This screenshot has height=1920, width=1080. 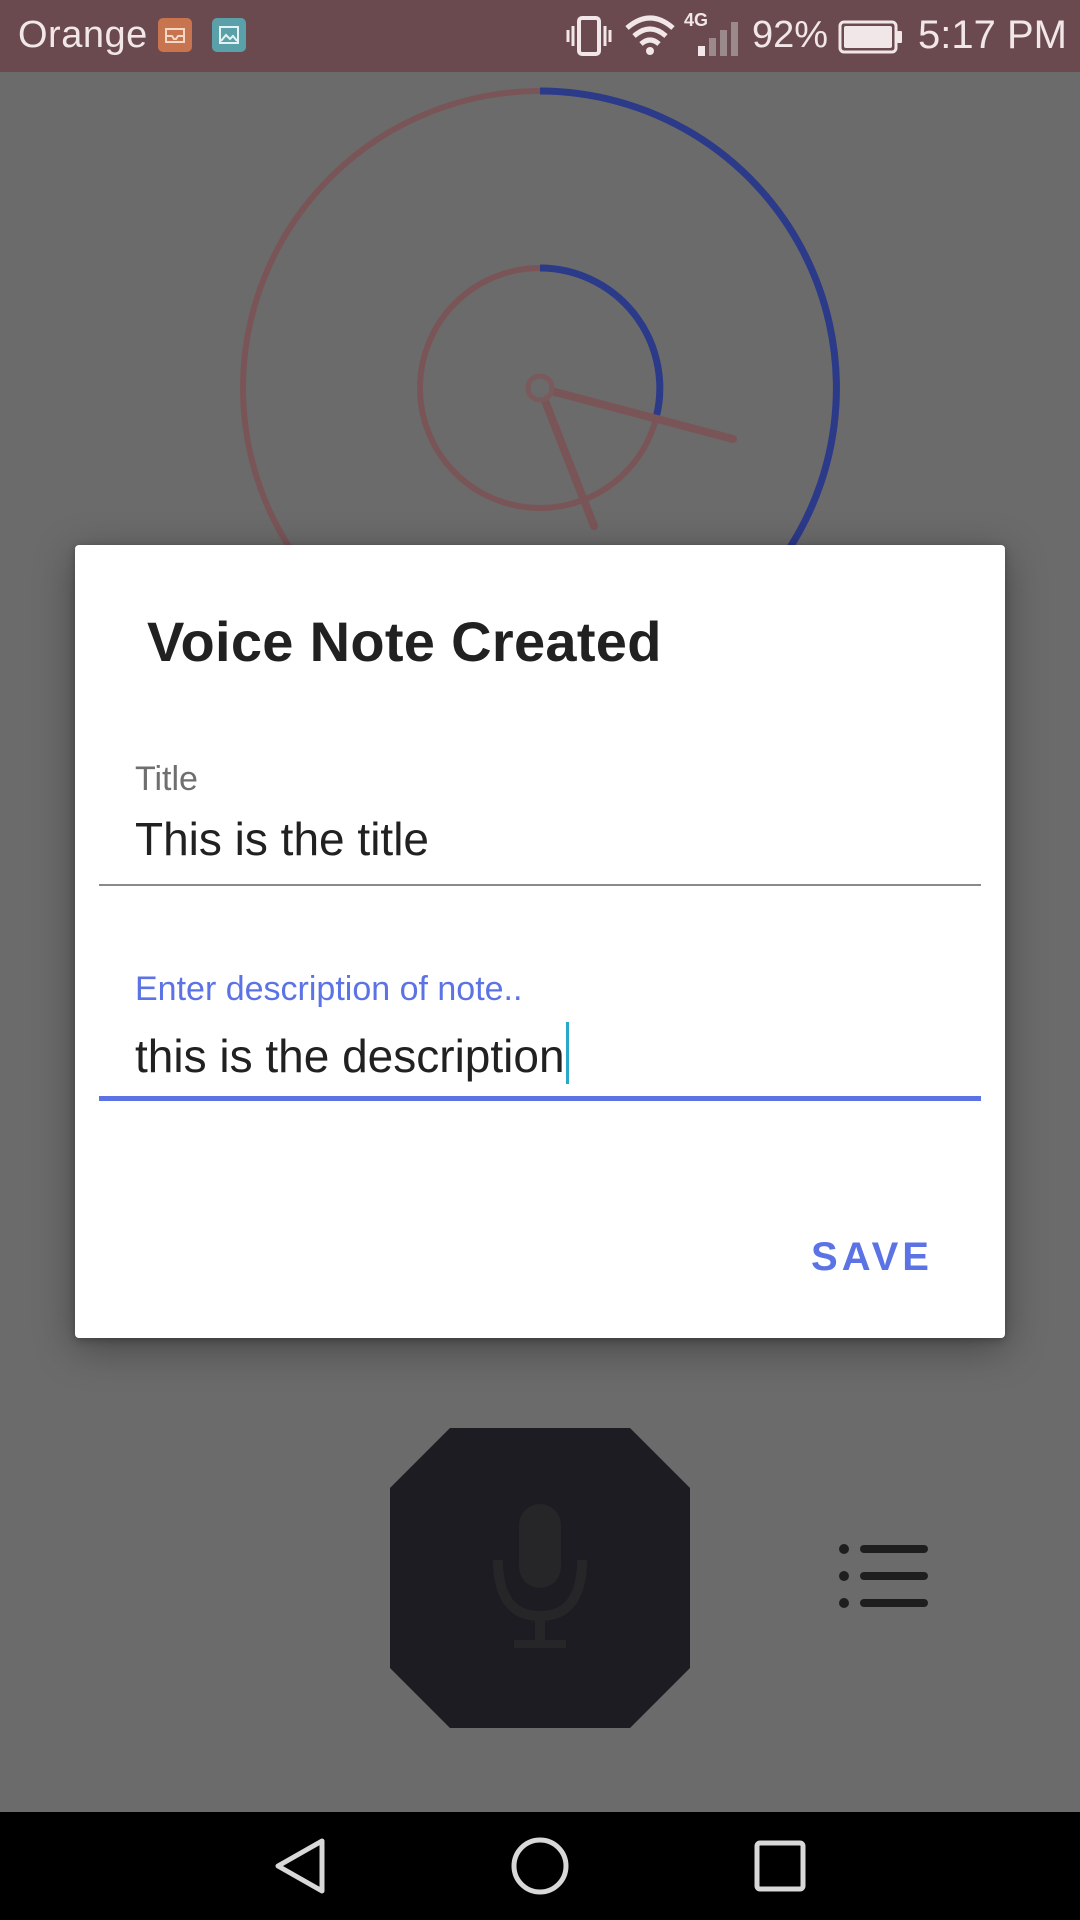 I want to click on recents-button, so click(x=780, y=1866).